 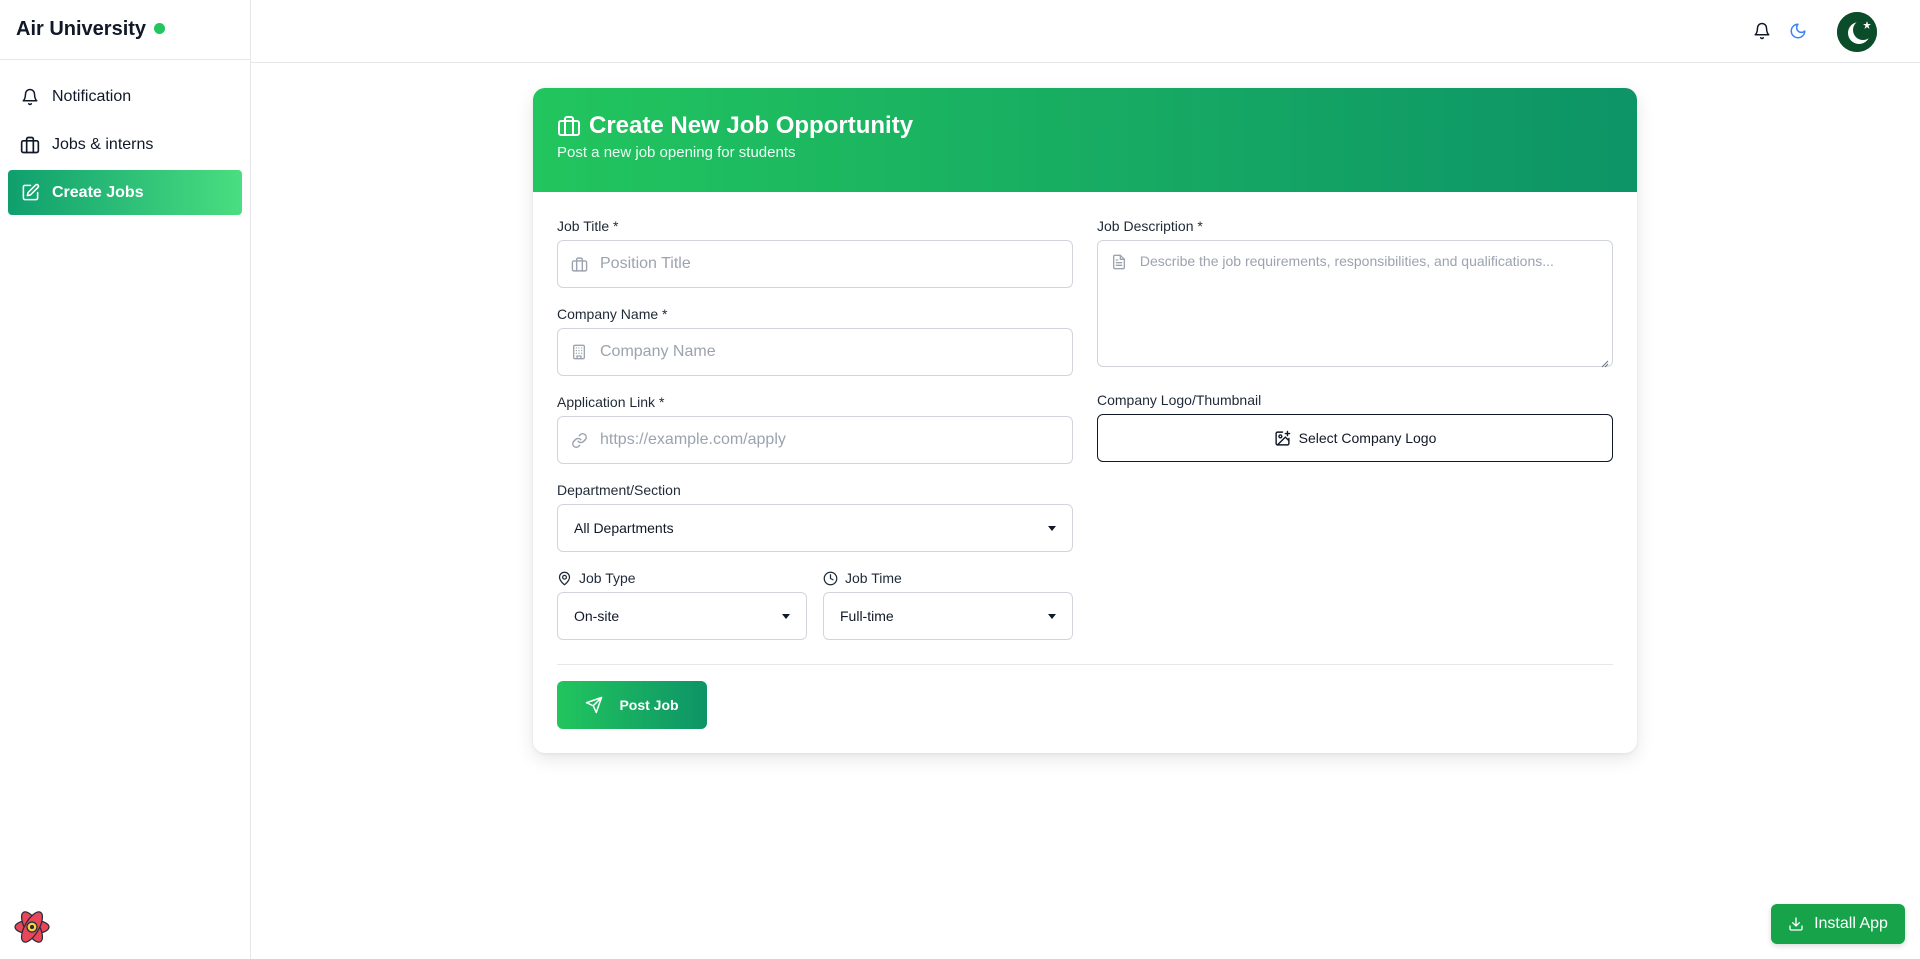 What do you see at coordinates (612, 314) in the screenshot?
I see `company-name-label: Company Name *` at bounding box center [612, 314].